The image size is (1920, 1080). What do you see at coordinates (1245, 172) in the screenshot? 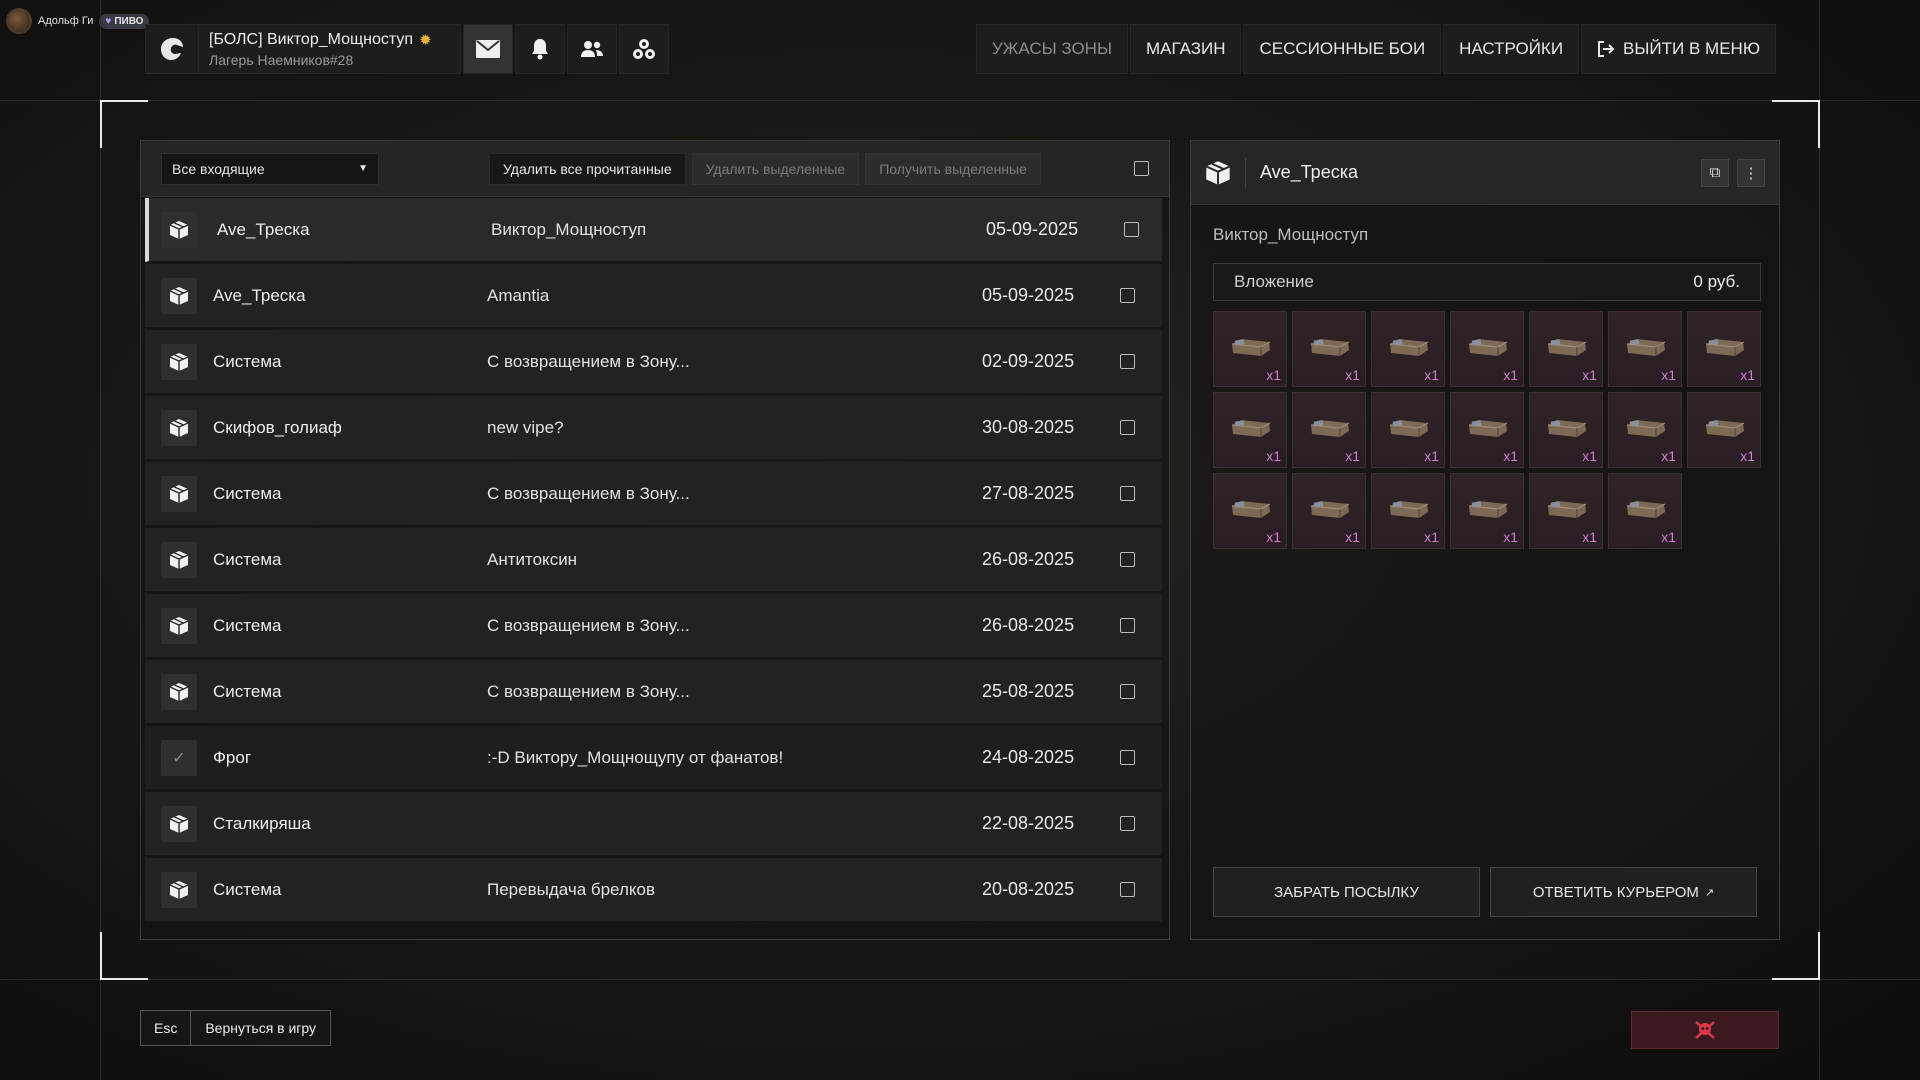
I see `header-divider` at bounding box center [1245, 172].